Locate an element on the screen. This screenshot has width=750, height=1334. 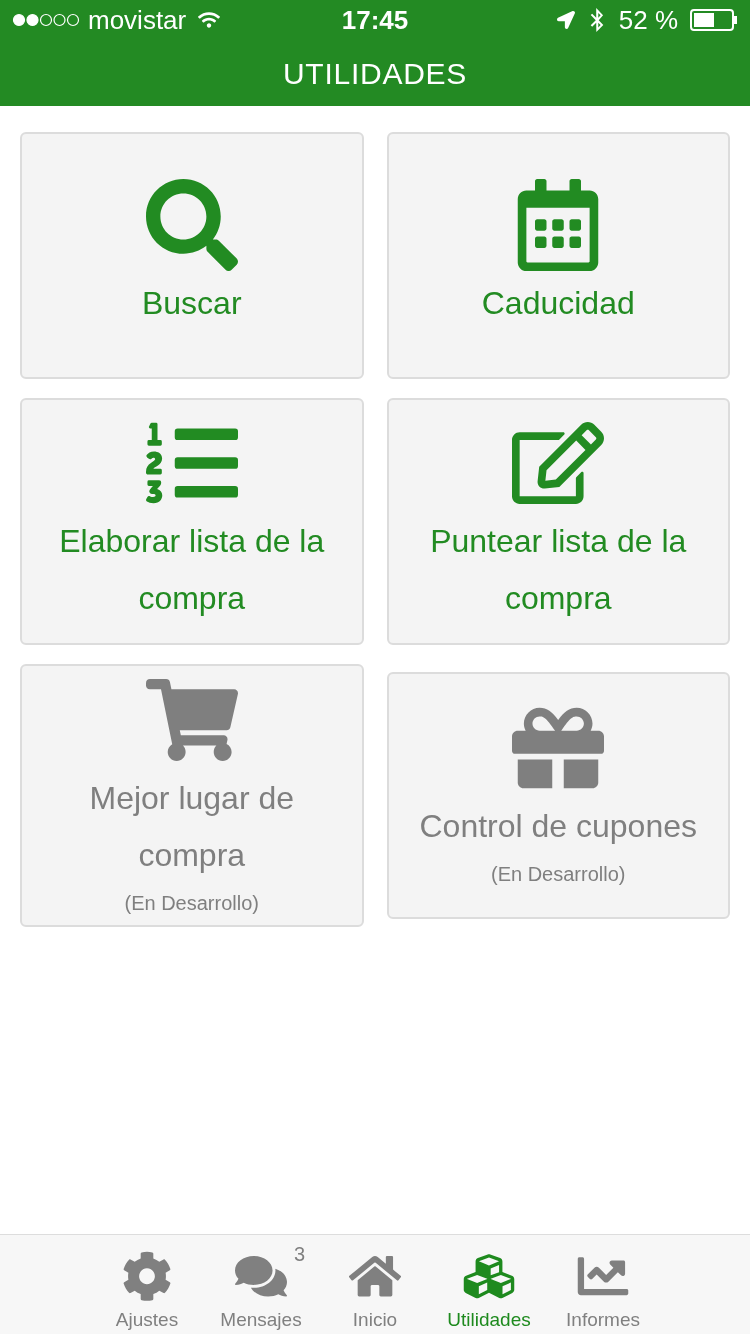
status-time: 17:45 is located at coordinates (375, 20).